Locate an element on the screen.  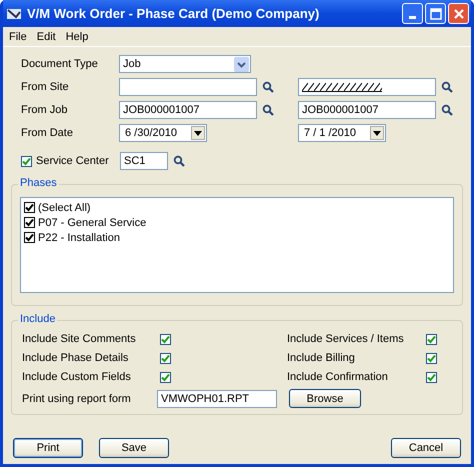
browse-button: Browse is located at coordinates (325, 398).